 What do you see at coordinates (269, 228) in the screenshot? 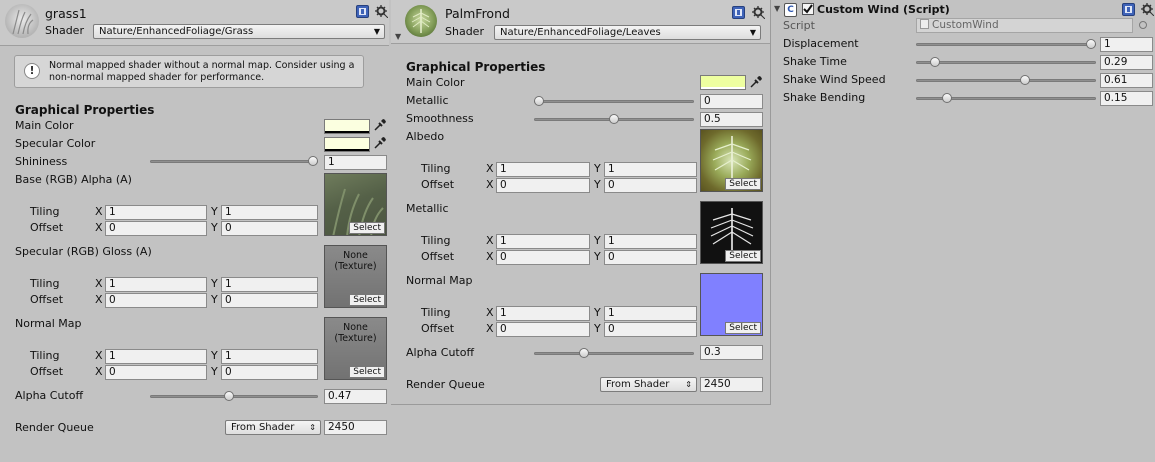
I see `base-offset-y: 0` at bounding box center [269, 228].